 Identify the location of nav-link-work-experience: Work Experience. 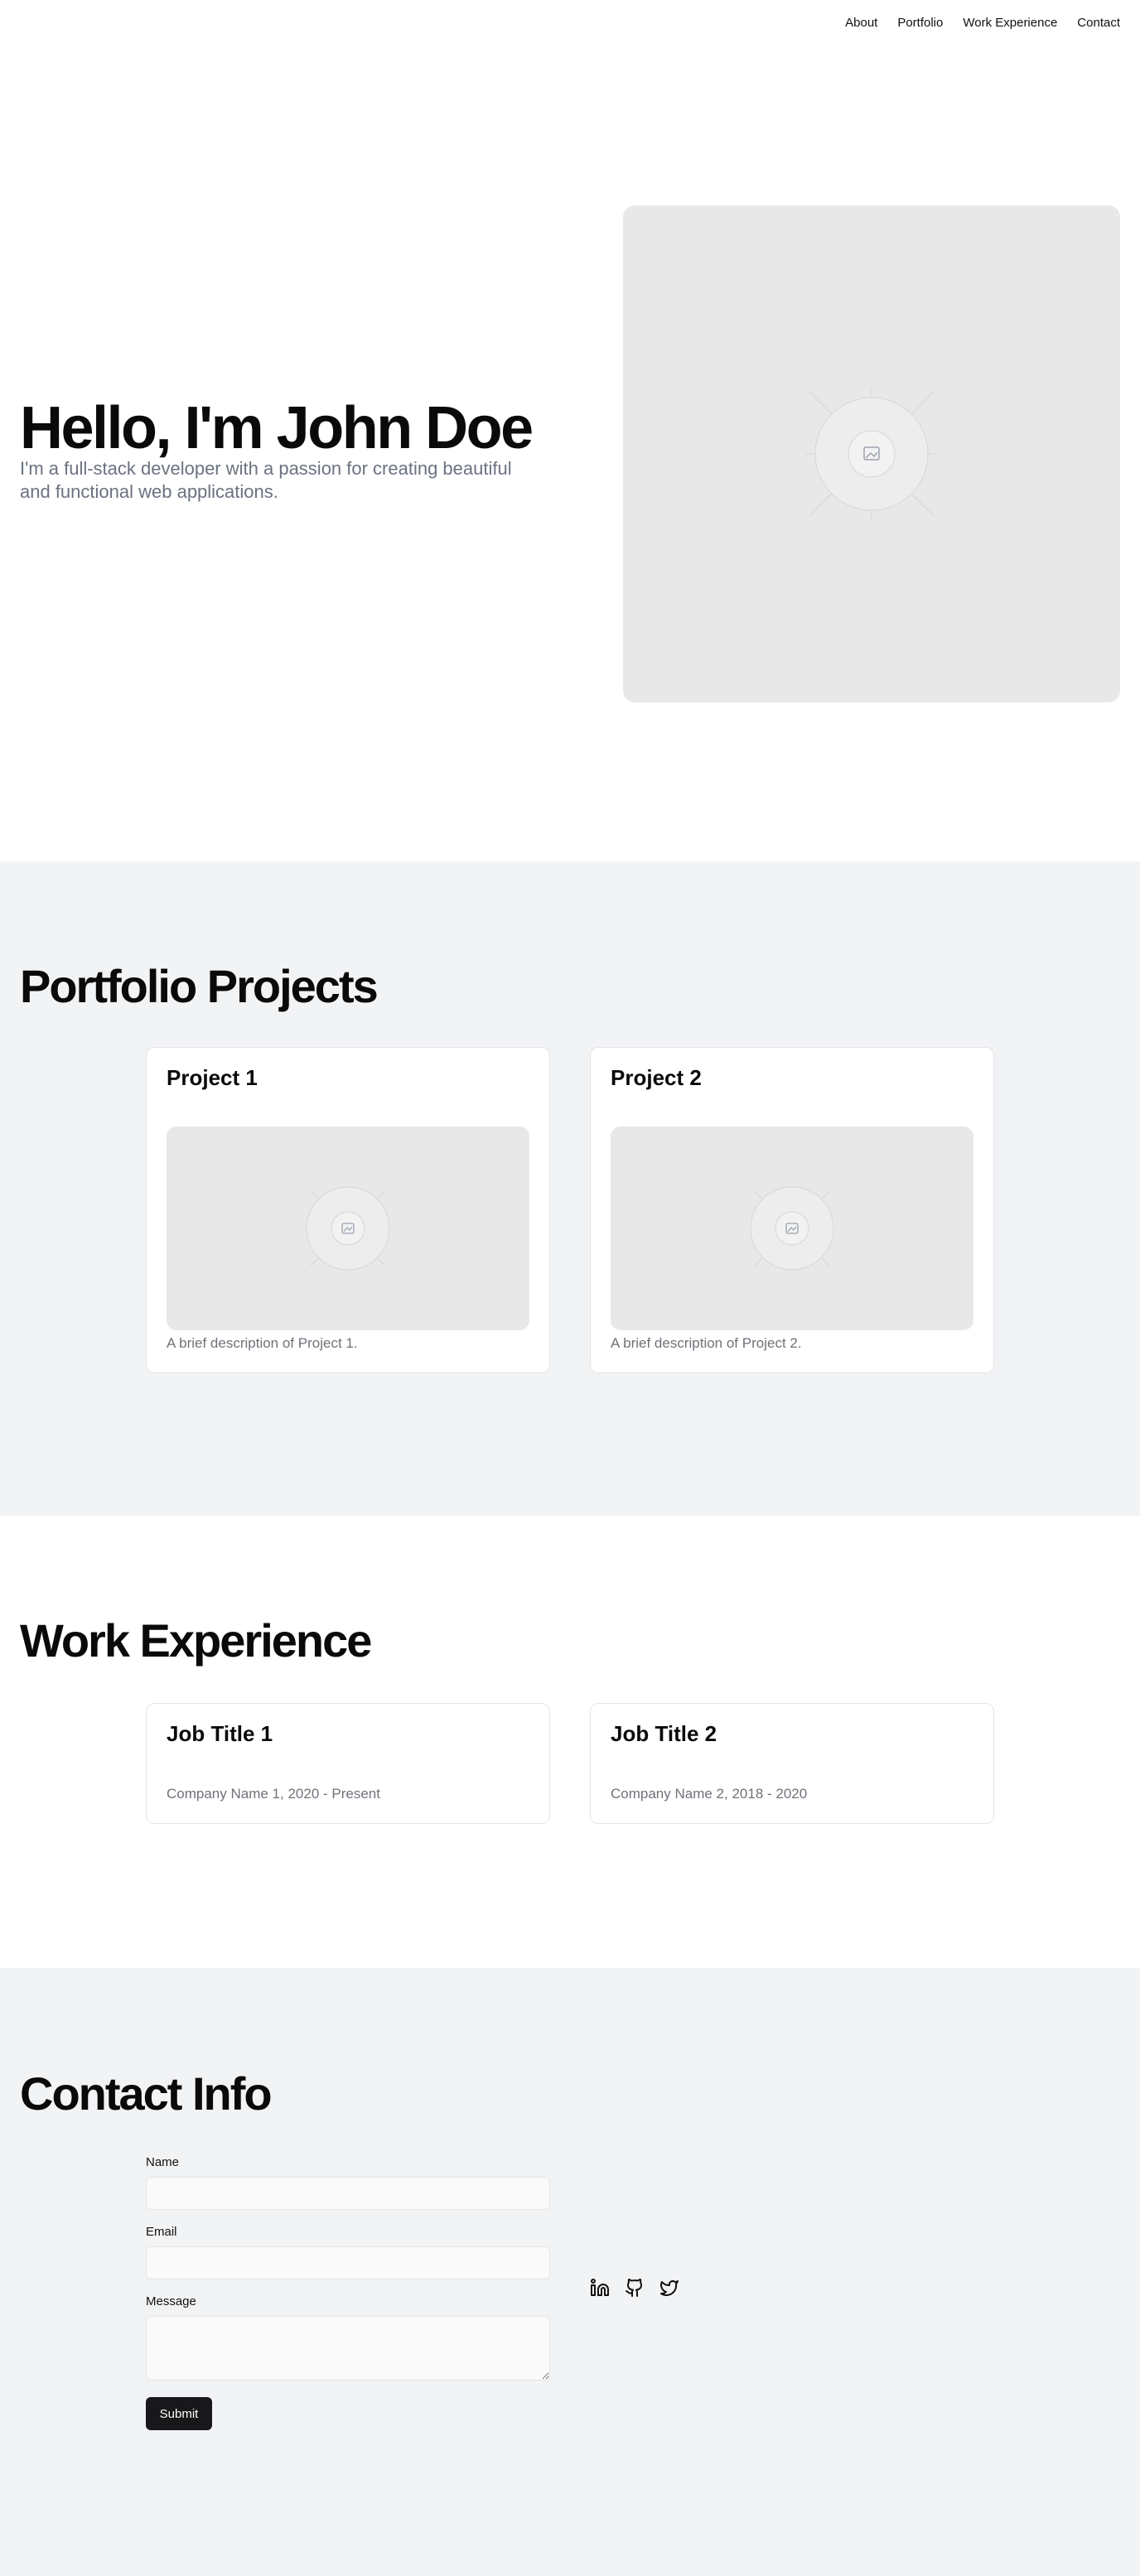
(1010, 23).